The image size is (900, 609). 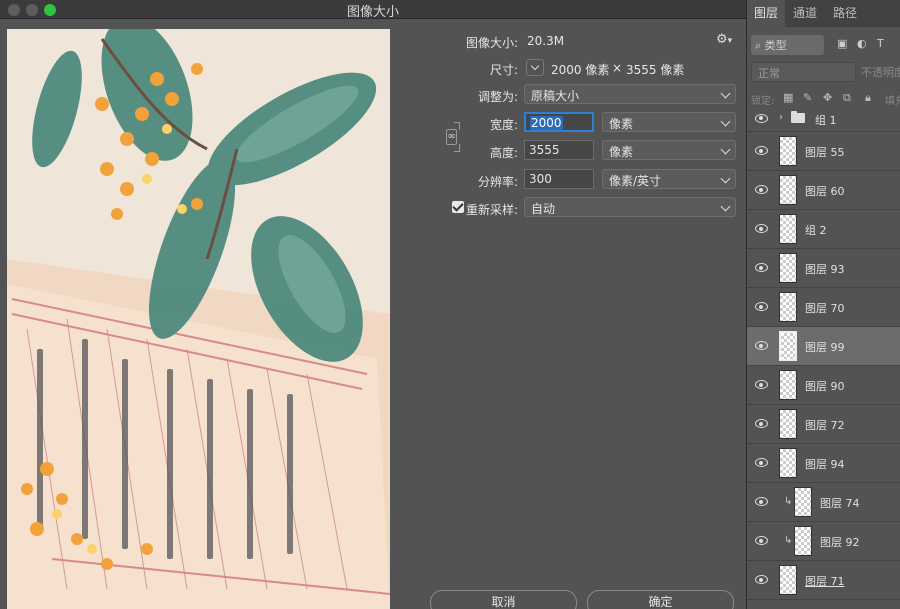 I want to click on lock-all-icon: 🔒︎, so click(x=868, y=98).